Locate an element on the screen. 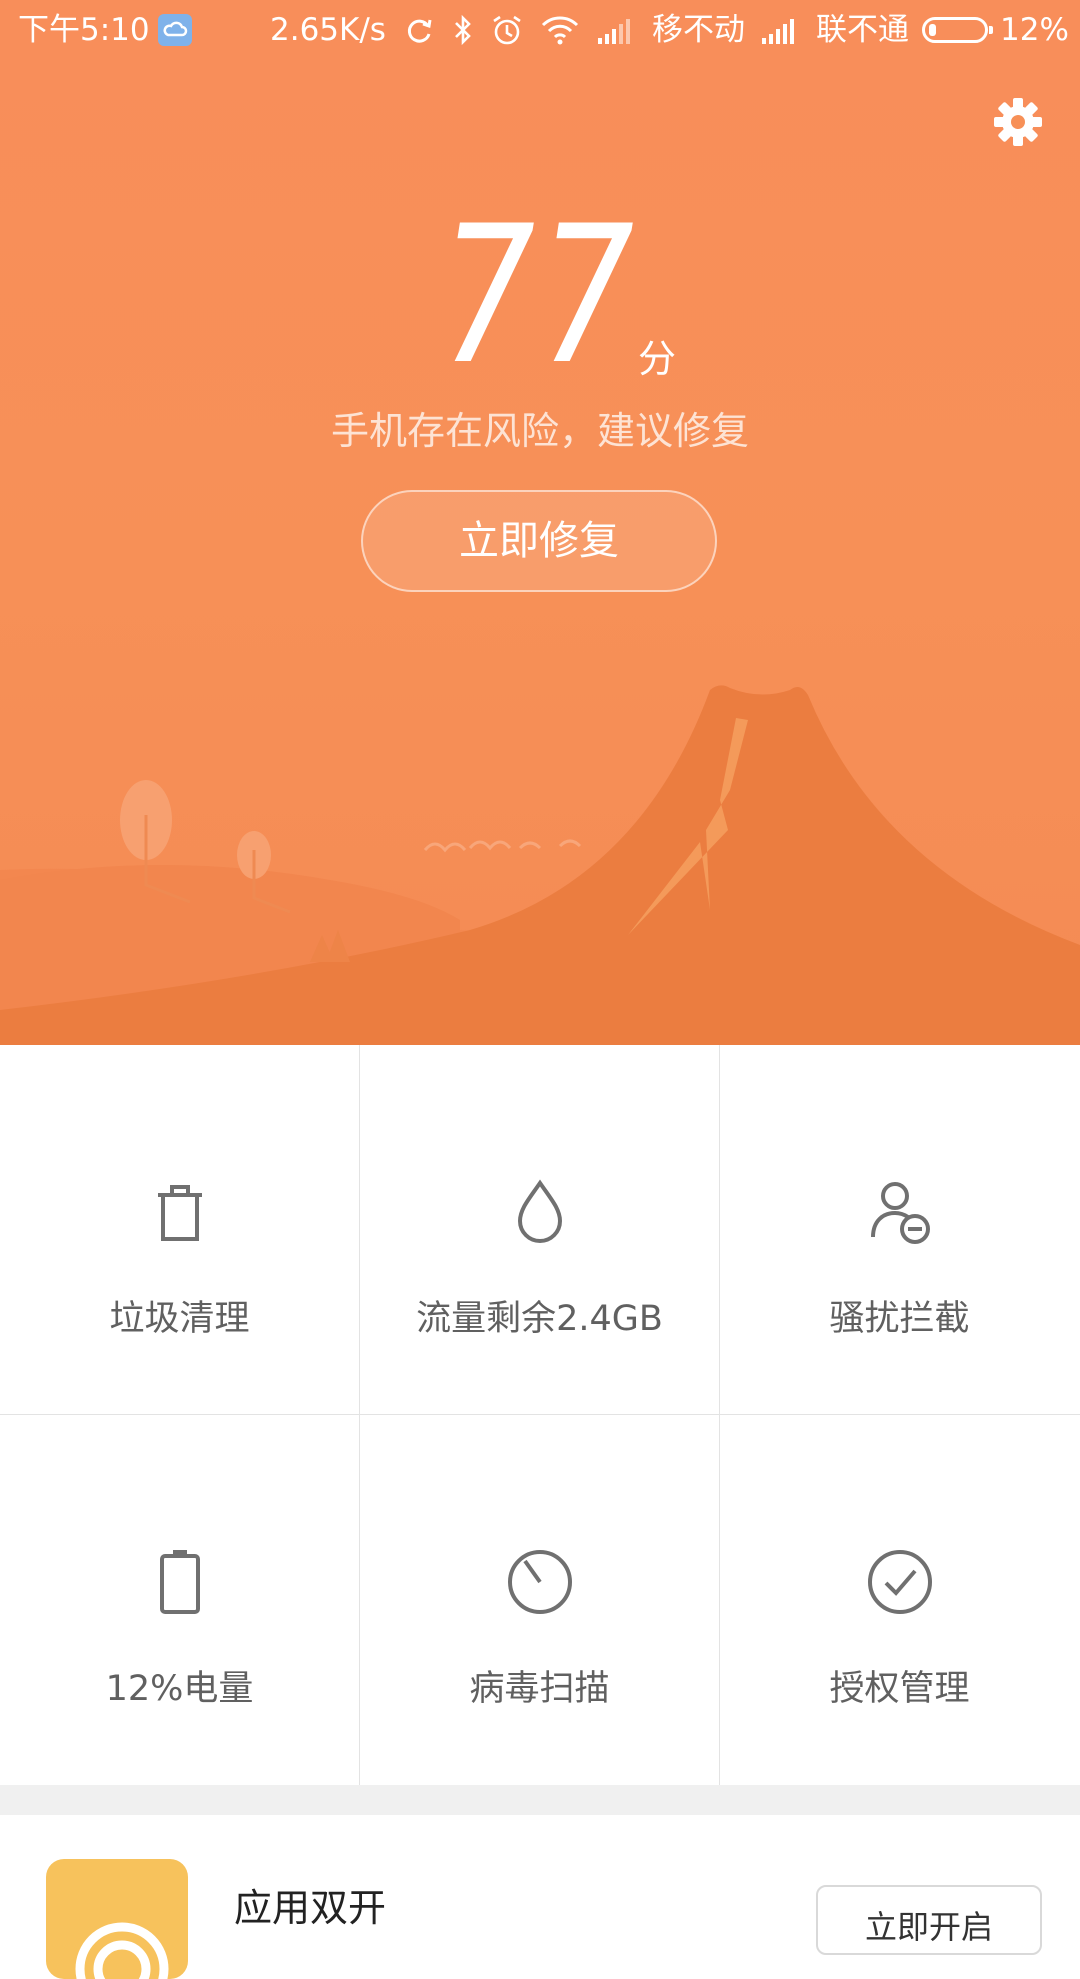 Image resolution: width=1080 pixels, height=1979 pixels. battery-tile: 12%电量 is located at coordinates (179, 1599).